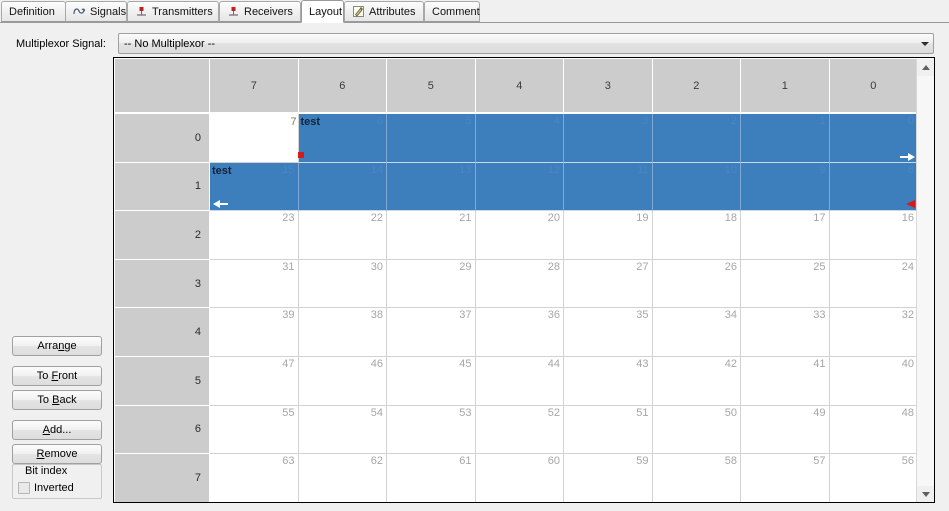 This screenshot has width=949, height=511. I want to click on grid-cell: 56, so click(873, 478).